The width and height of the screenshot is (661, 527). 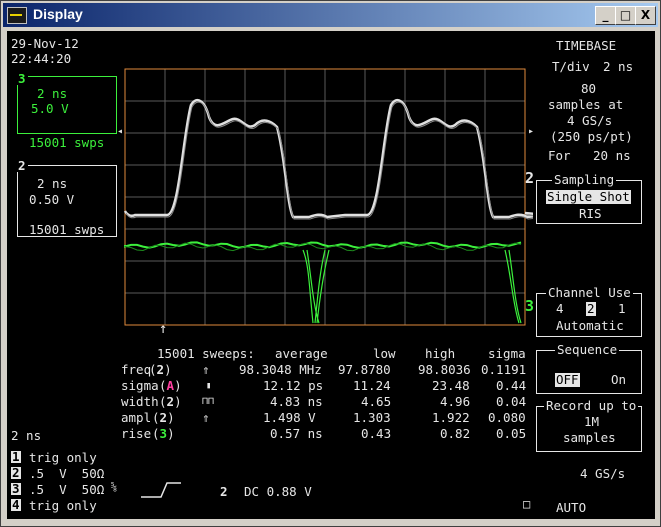 What do you see at coordinates (592, 421) in the screenshot?
I see `record-line-2: 1M` at bounding box center [592, 421].